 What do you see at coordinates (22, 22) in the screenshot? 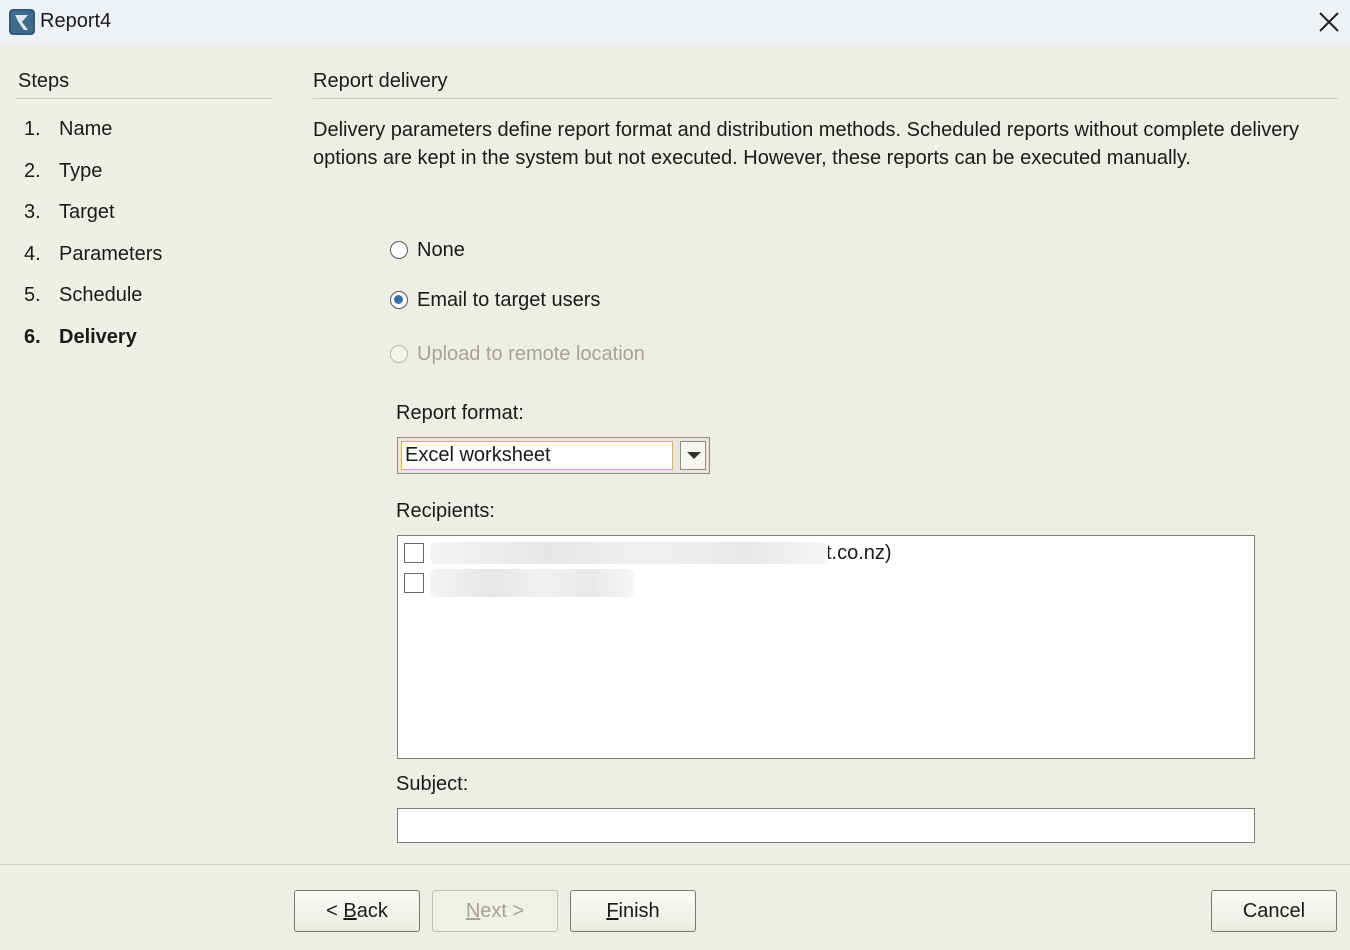
I see `app-logo-icon` at bounding box center [22, 22].